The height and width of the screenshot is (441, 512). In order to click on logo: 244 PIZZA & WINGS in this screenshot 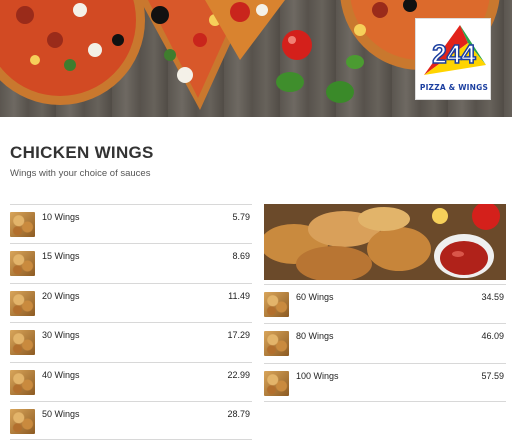, I will do `click(453, 59)`.